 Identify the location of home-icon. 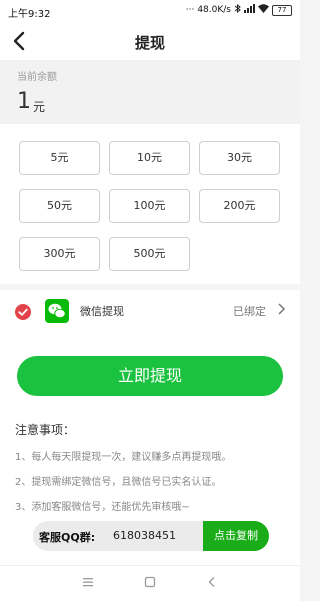
(150, 582).